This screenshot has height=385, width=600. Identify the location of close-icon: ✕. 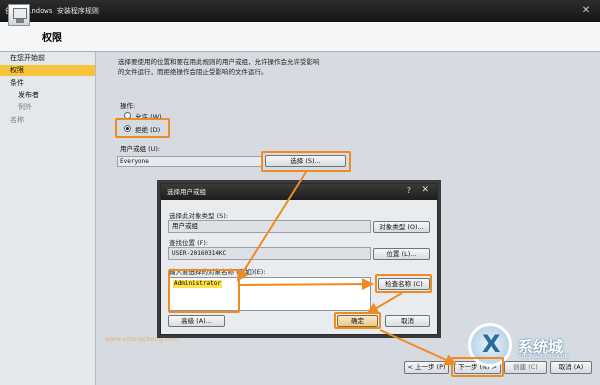
(586, 10).